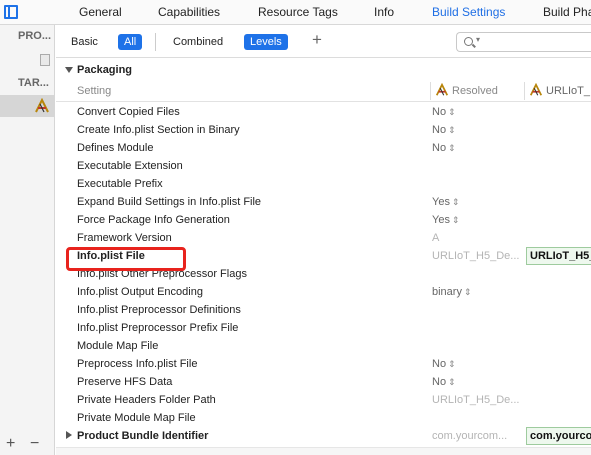 This screenshot has height=455, width=591. What do you see at coordinates (118, 346) in the screenshot?
I see `setting-name: Module Map File` at bounding box center [118, 346].